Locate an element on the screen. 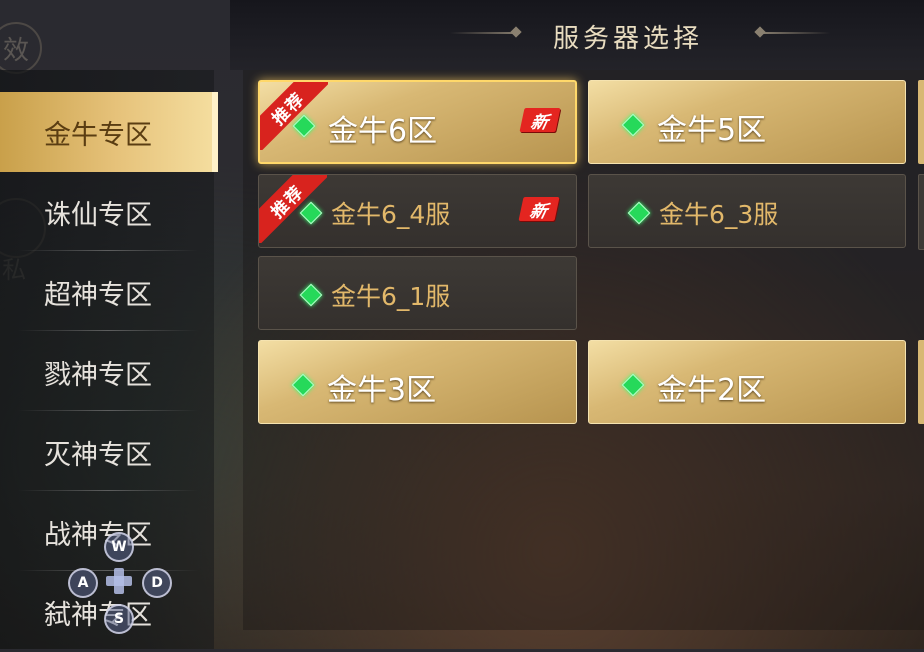  title-decoration-left is located at coordinates (485, 33).